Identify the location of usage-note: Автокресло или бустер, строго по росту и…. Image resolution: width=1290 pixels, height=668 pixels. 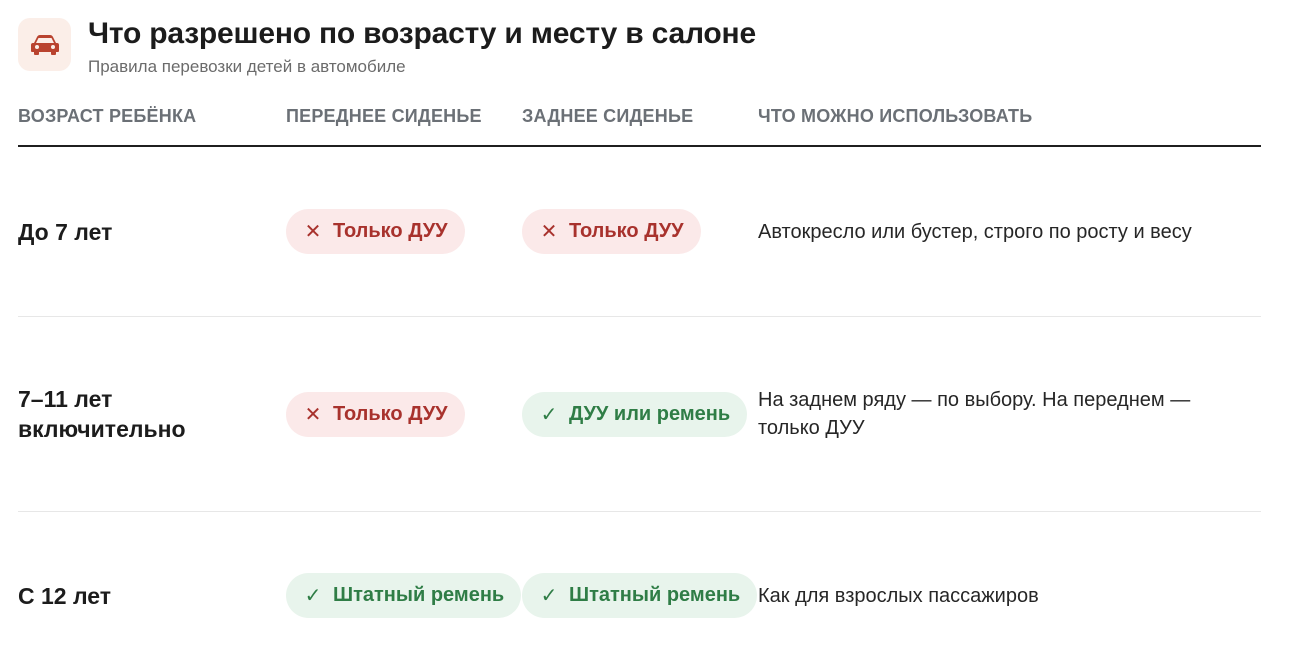
(975, 232).